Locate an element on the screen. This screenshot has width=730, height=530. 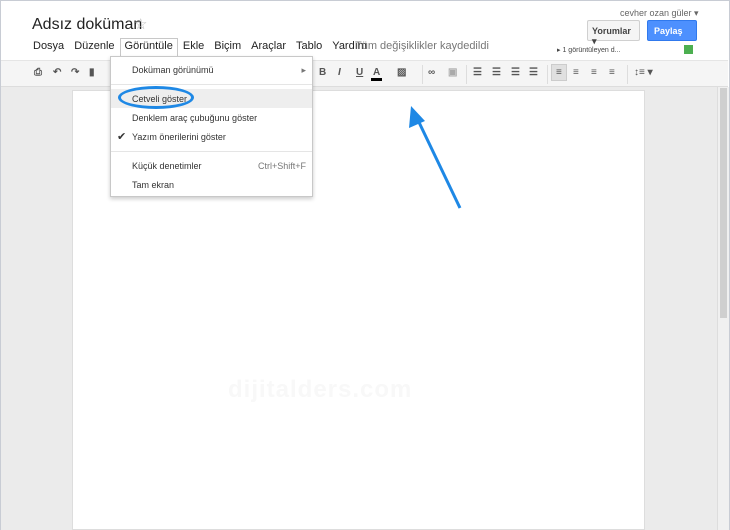
annotation-arrow-icon is located at coordinates (435, 157).